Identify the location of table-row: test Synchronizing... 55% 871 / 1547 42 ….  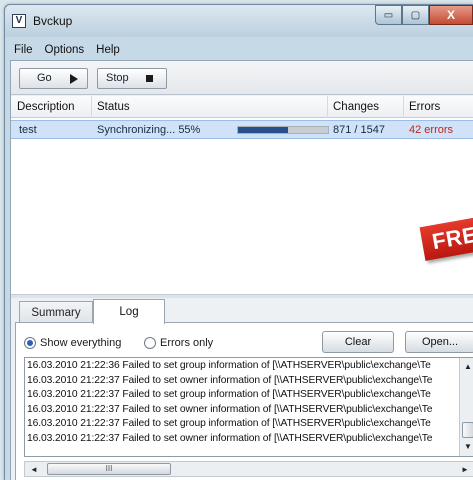
(242, 129).